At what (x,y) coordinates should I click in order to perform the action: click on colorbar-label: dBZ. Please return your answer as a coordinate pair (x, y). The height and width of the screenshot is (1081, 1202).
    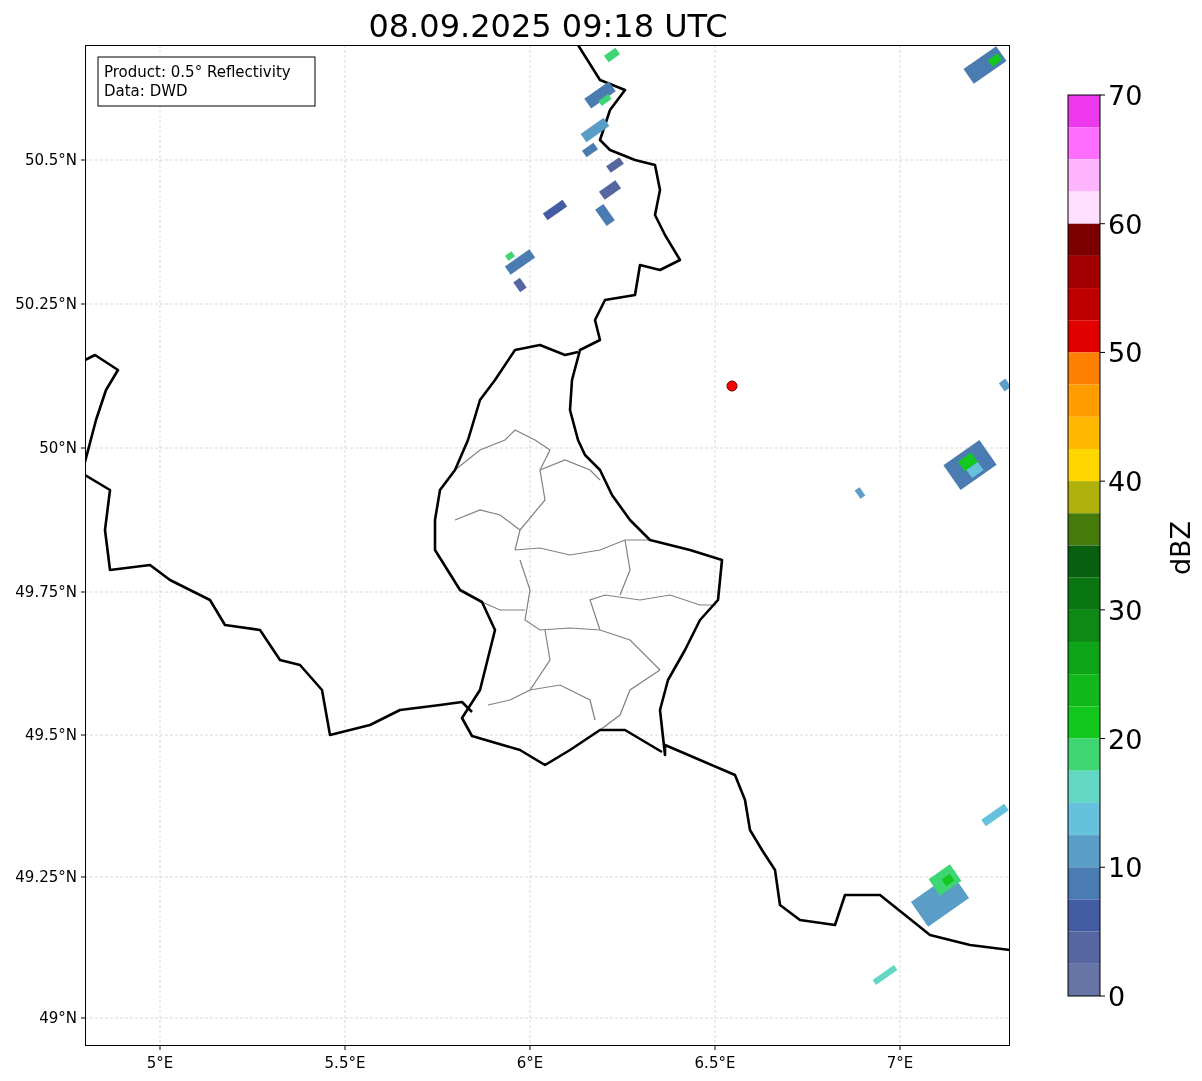
    Looking at the image, I should click on (1180, 548).